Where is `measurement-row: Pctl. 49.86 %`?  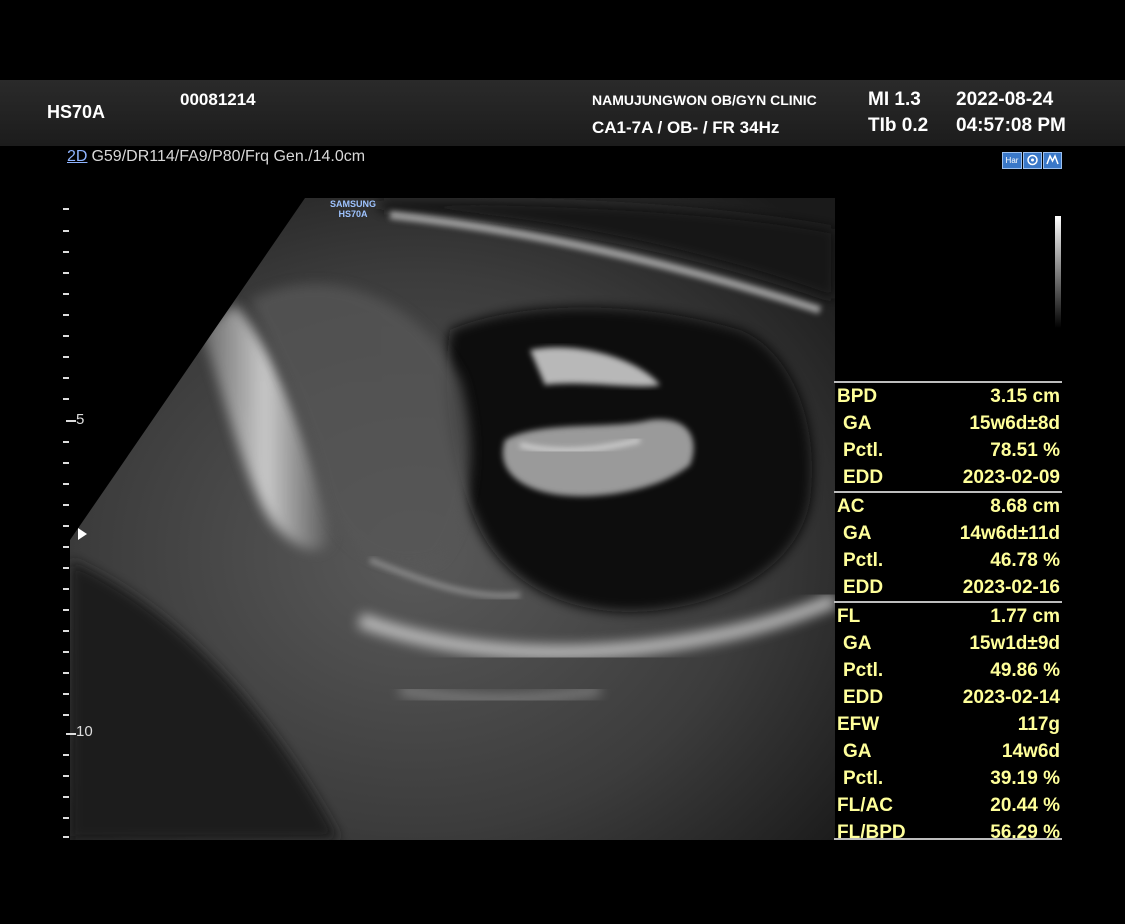
measurement-row: Pctl. 49.86 % is located at coordinates (948, 670).